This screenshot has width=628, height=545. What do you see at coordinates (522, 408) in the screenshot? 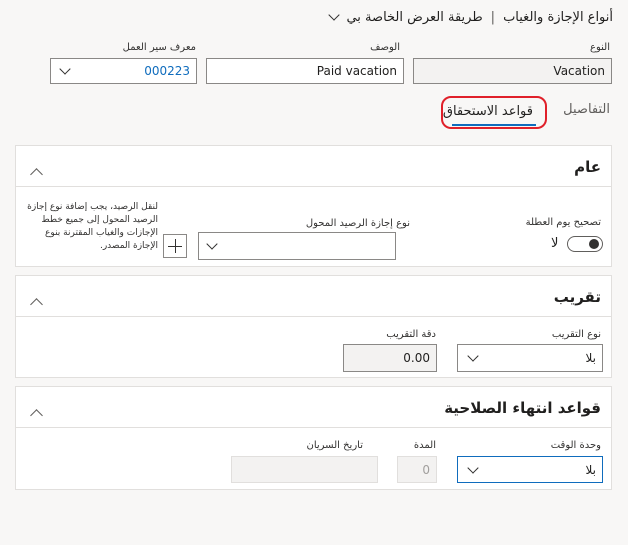
I see `expiration-rules-title: قواعد انتهاء الصلاحية` at bounding box center [522, 408].